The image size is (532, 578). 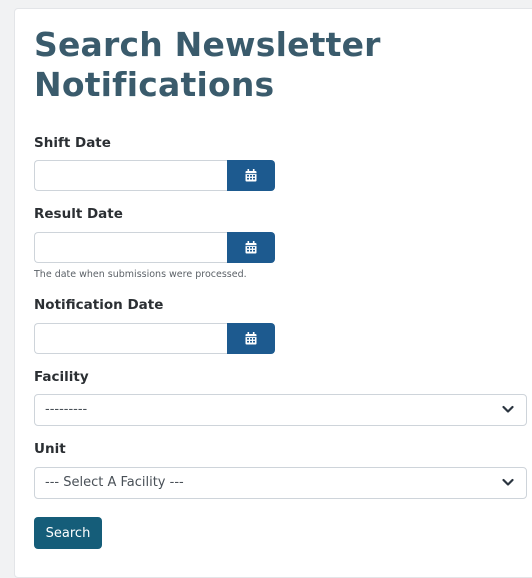 What do you see at coordinates (280, 483) in the screenshot?
I see `unit-select: --- Select A Facility ---` at bounding box center [280, 483].